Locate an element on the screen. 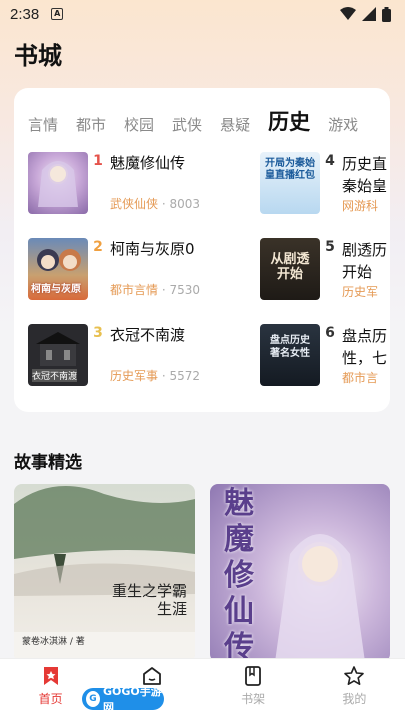 Image resolution: width=405 pixels, height=720 pixels. bottom-nav: 首页 分类 书架 我的 is located at coordinates (202, 689).